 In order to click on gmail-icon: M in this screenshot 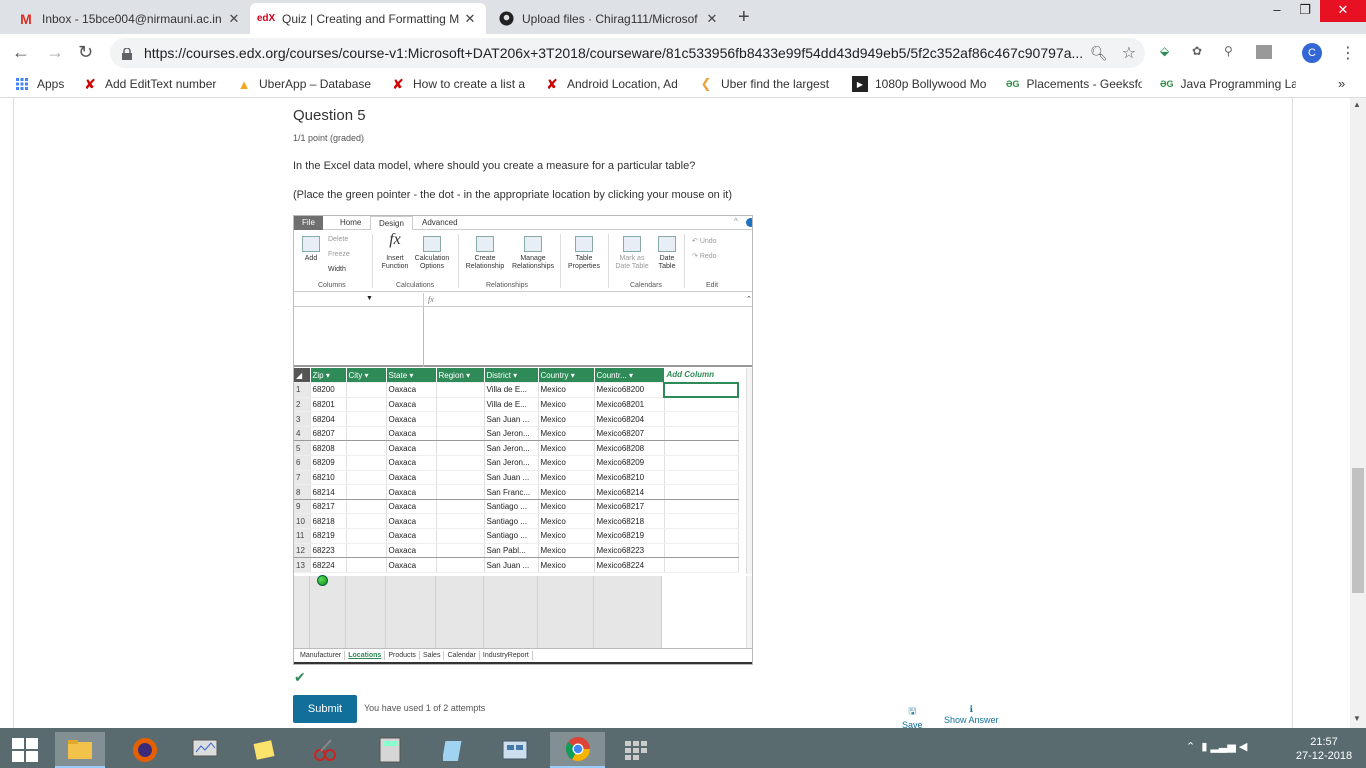, I will do `click(26, 18)`.